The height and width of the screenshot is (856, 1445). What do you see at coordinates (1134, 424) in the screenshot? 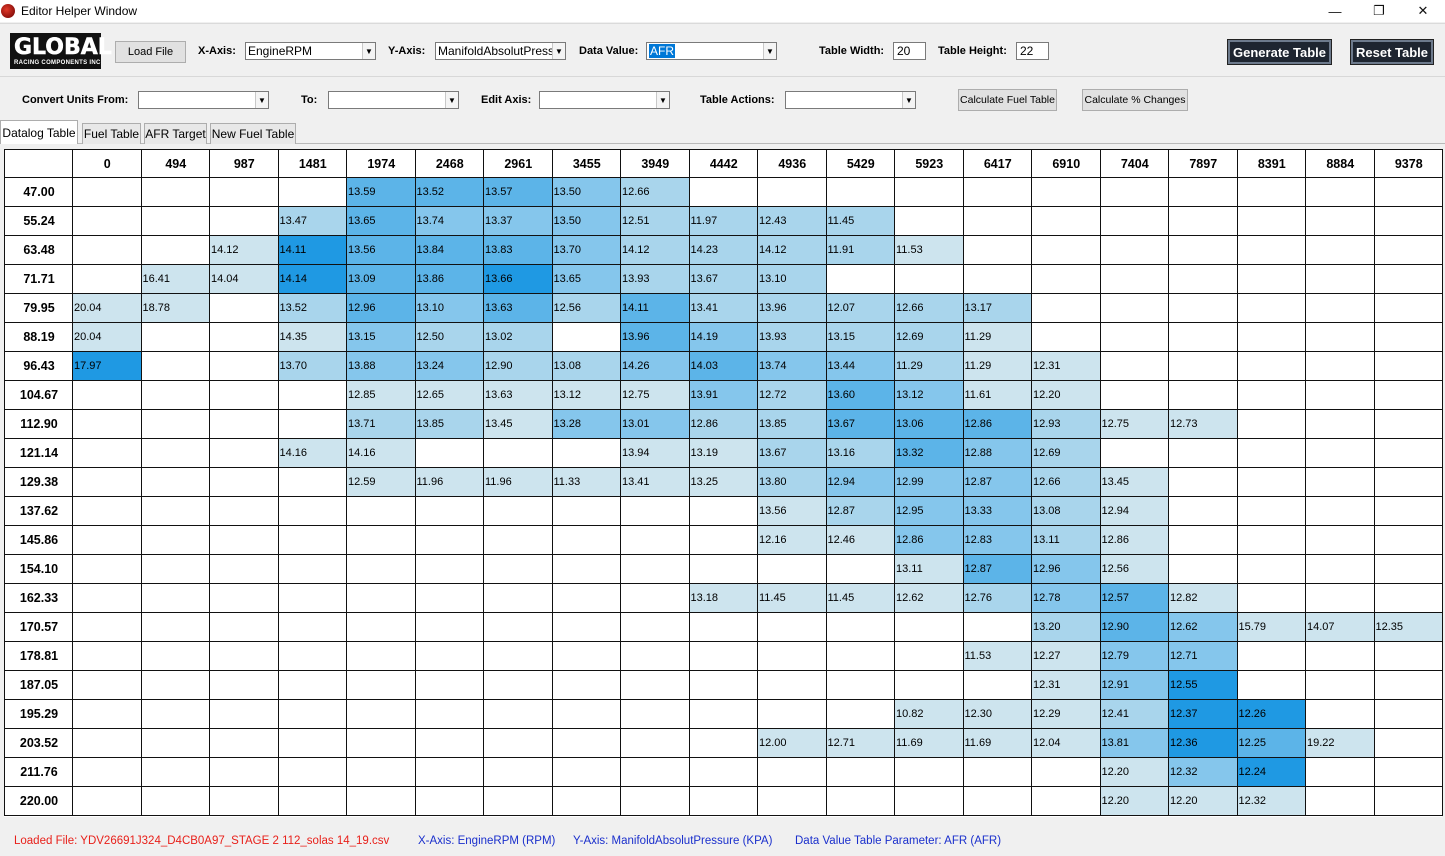
I see `table-cell: 12.75` at bounding box center [1134, 424].